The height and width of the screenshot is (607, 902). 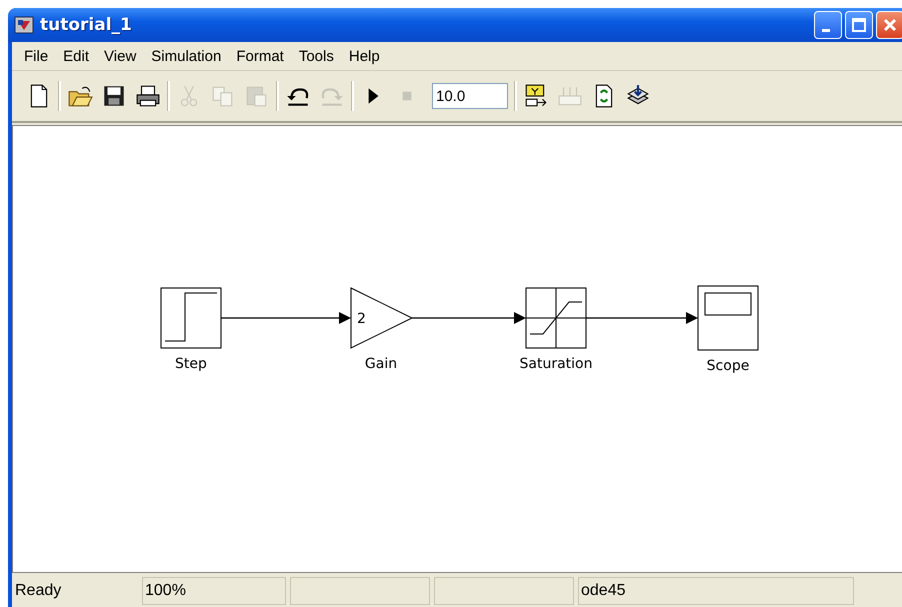 I want to click on model-window-icon, so click(x=24, y=25).